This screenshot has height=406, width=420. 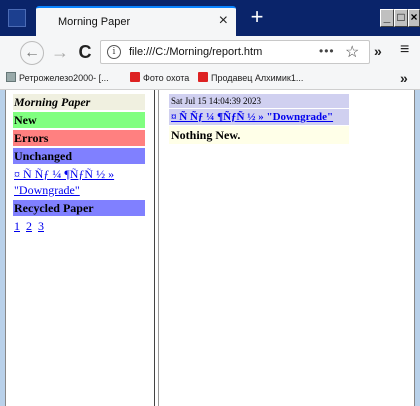 I want to click on title-bar: Morning Paper × + _ □ ×, so click(x=210, y=18).